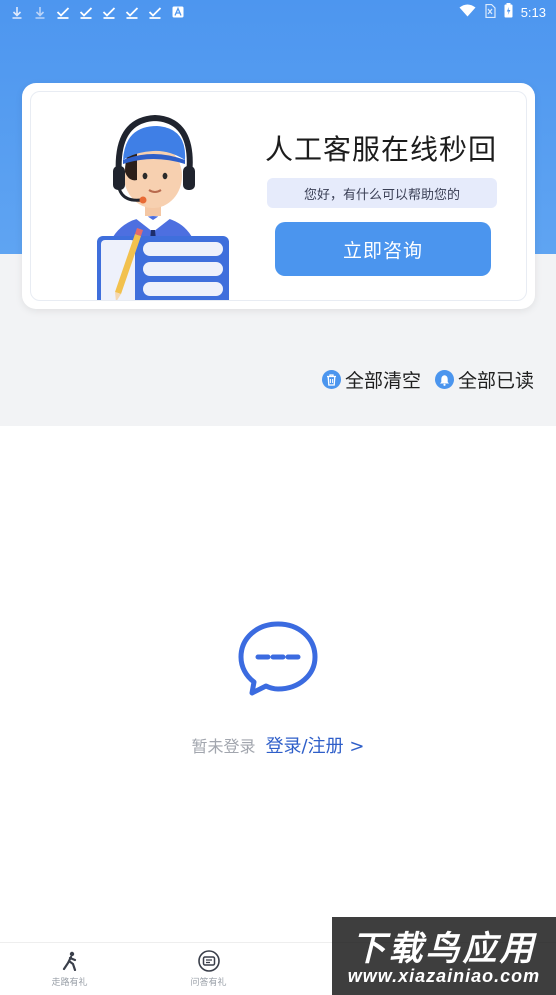 Image resolution: width=556 pixels, height=995 pixels. I want to click on quiz-icon, so click(208, 961).